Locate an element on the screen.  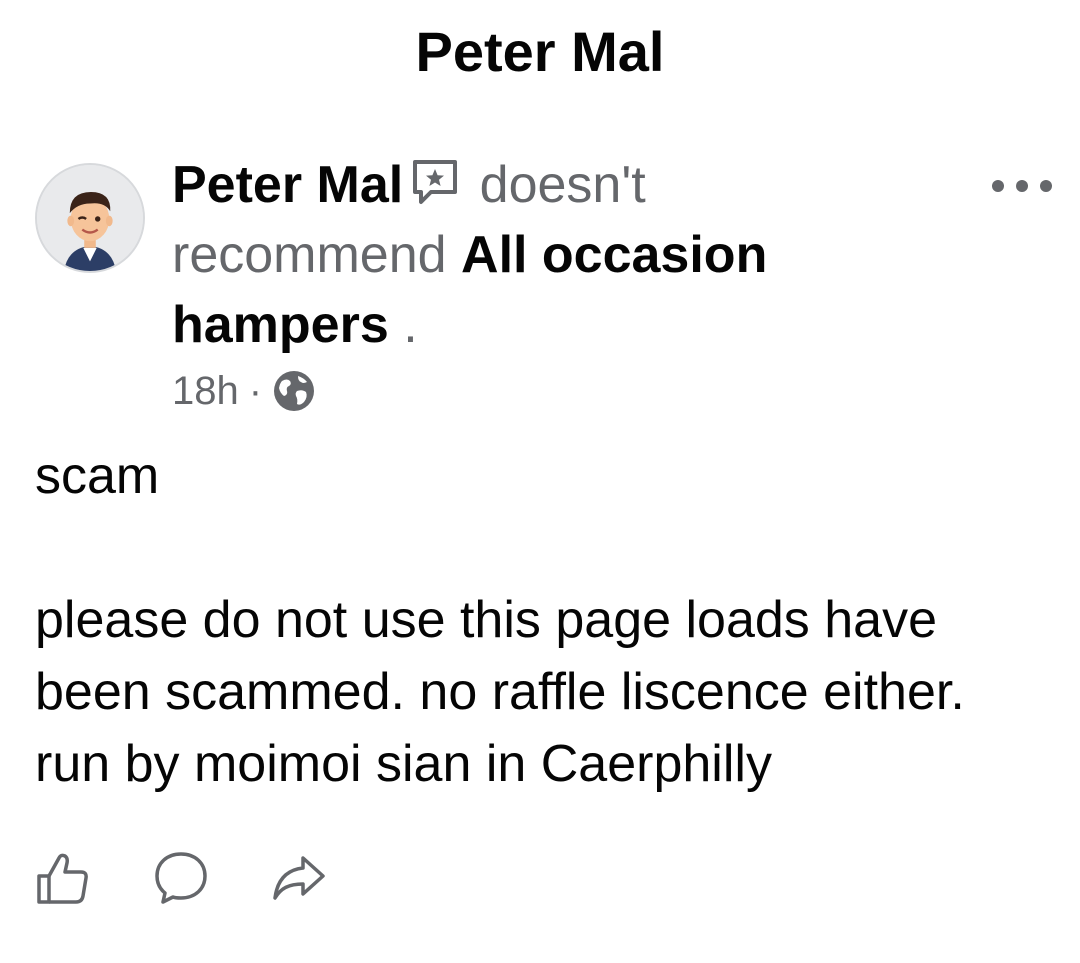
post-meta: 18h · is located at coordinates (244, 391).